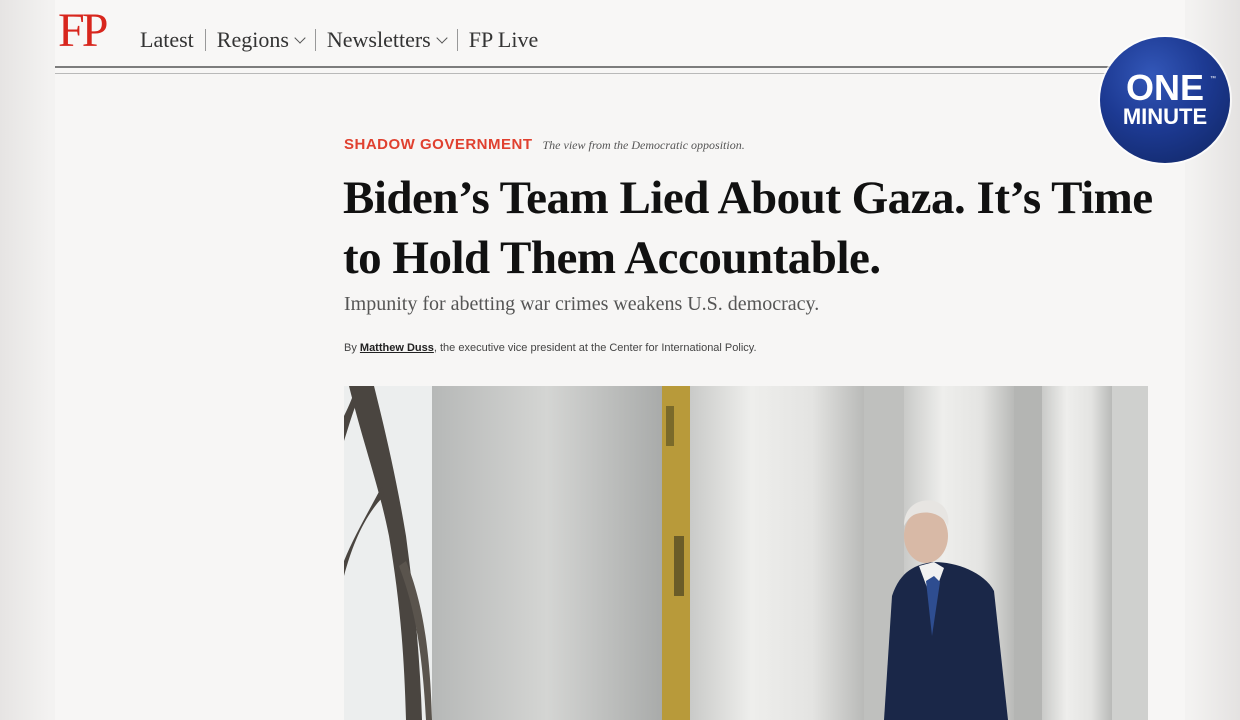  I want to click on one-minute-badge: ONE MINUTE, so click(1165, 100).